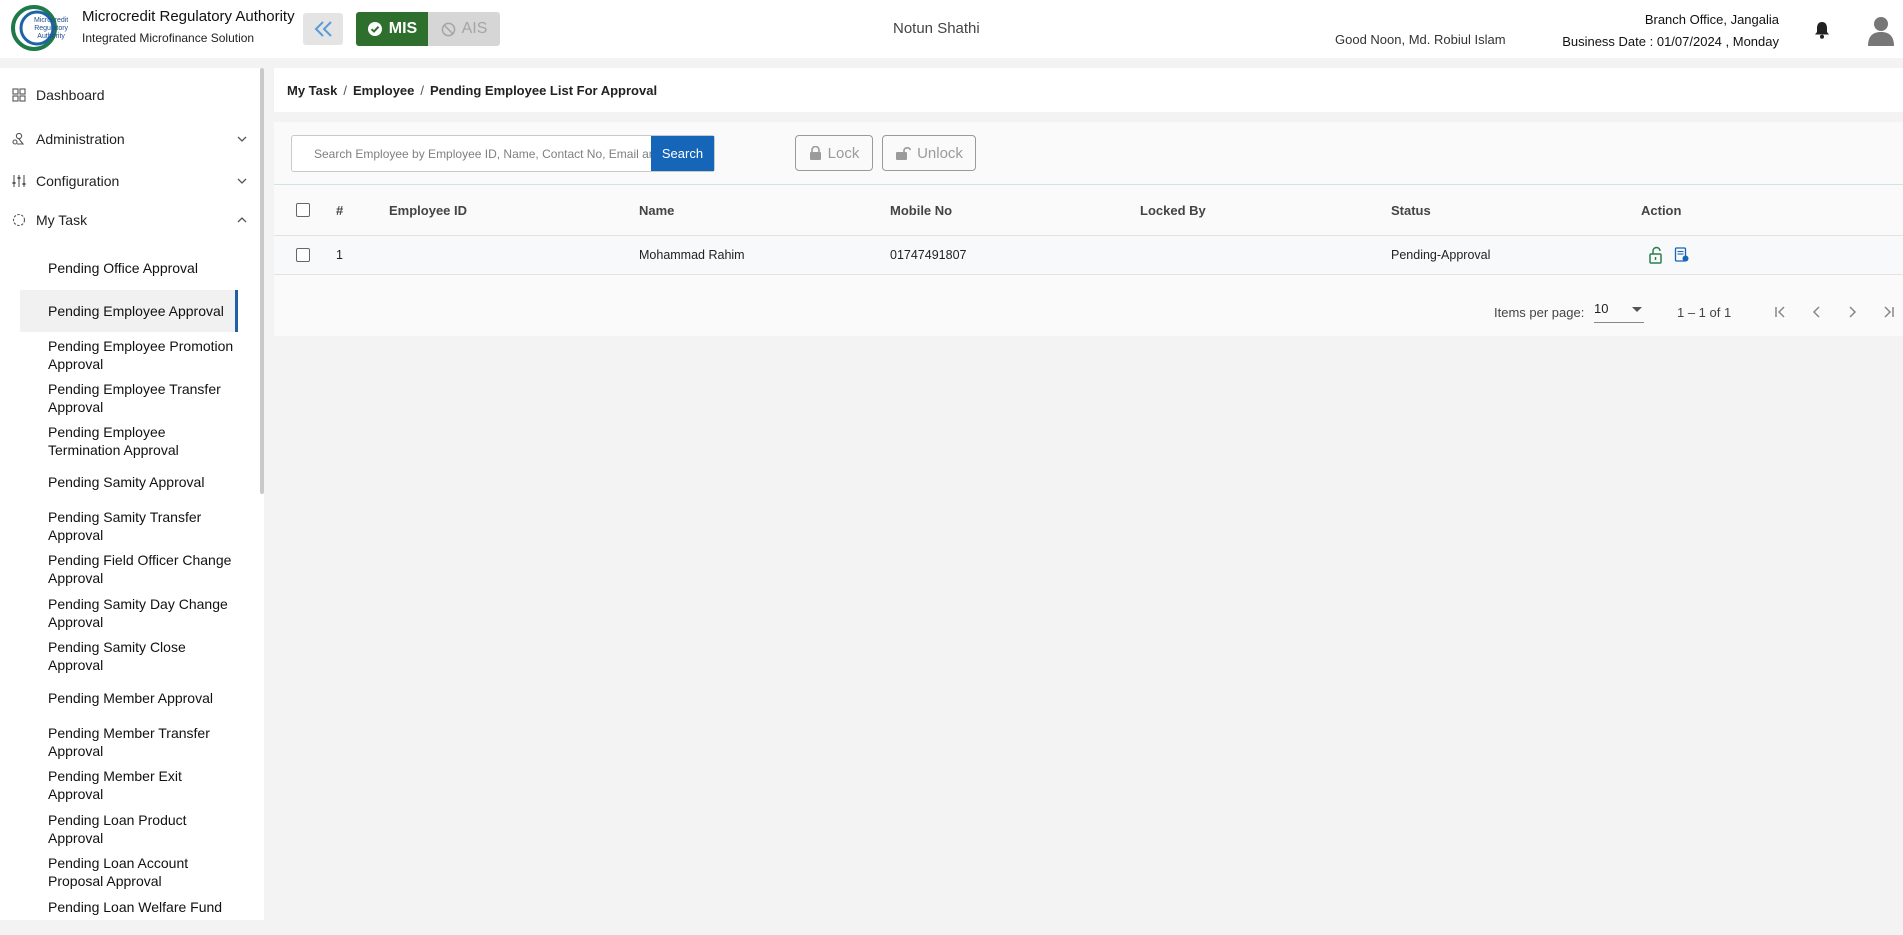  Describe the element at coordinates (19, 220) in the screenshot. I see `task-icon` at that location.